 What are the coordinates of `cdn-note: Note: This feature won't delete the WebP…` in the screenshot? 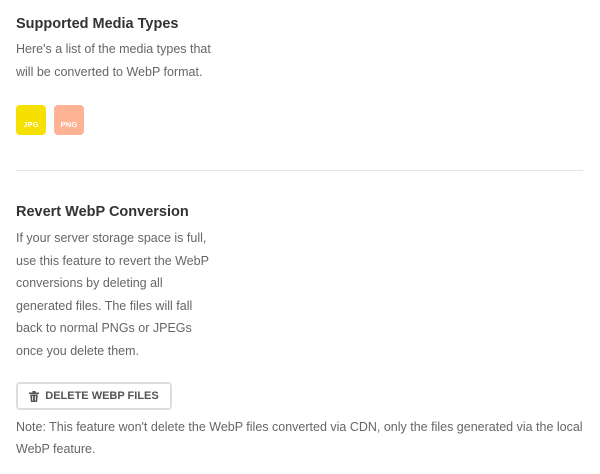 It's located at (301, 438).